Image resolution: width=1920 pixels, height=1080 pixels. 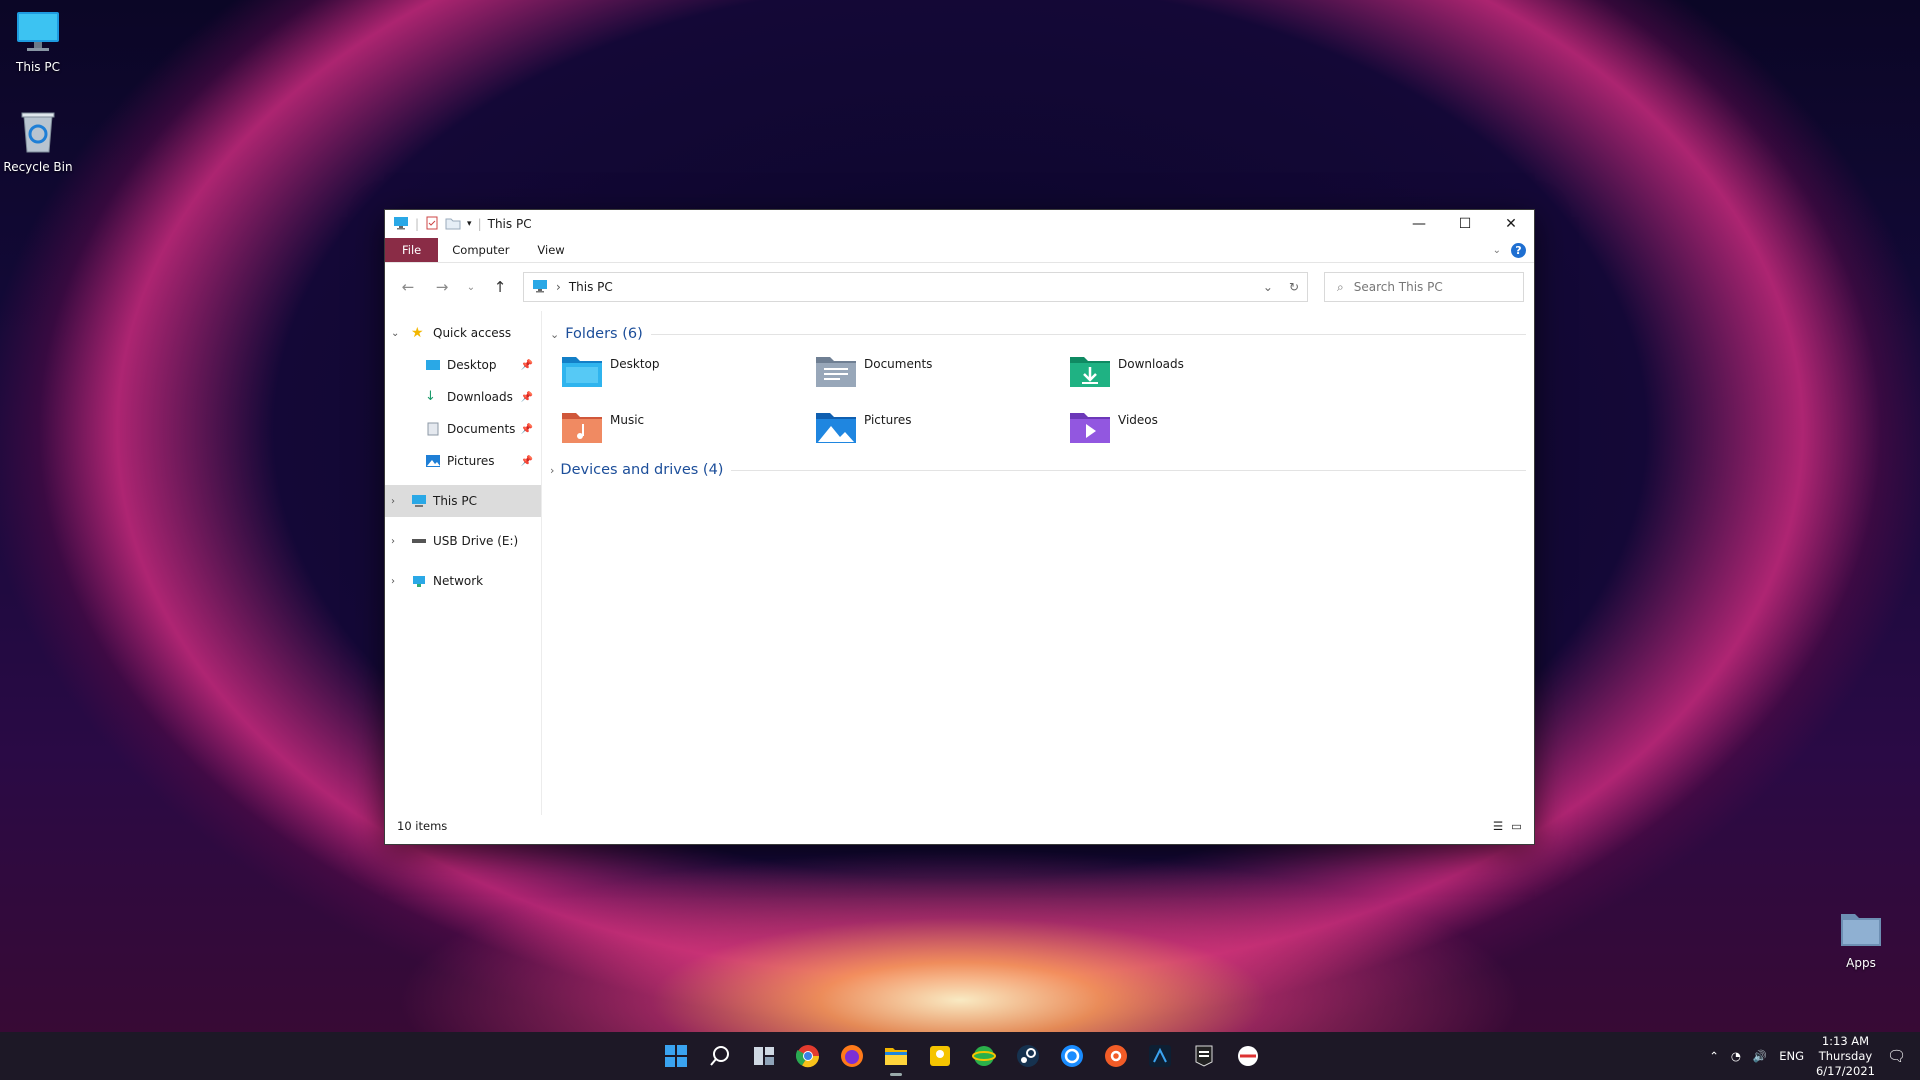 I want to click on file-explorer-button, so click(x=896, y=1057).